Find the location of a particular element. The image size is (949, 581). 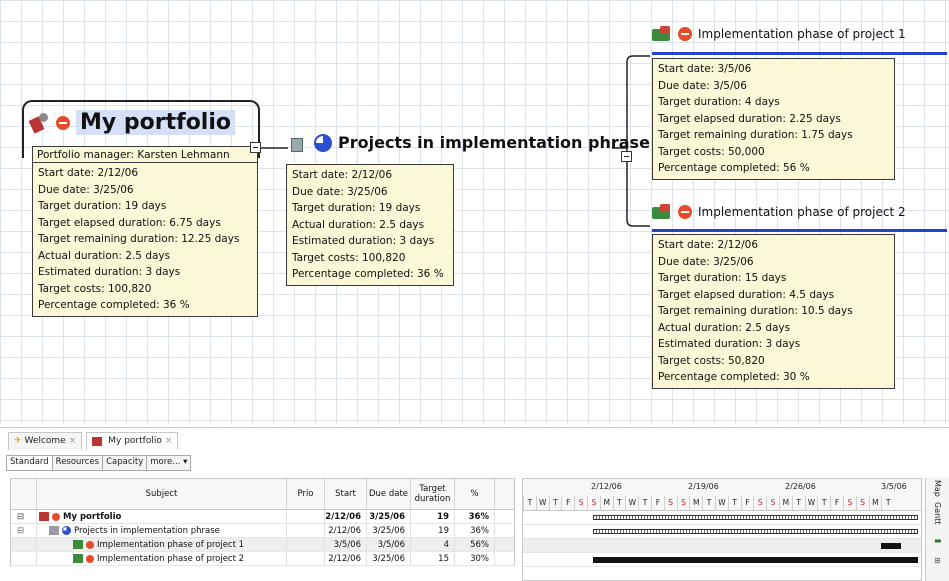

detail-line: Start date: 2/12/06 is located at coordinates (708, 245).